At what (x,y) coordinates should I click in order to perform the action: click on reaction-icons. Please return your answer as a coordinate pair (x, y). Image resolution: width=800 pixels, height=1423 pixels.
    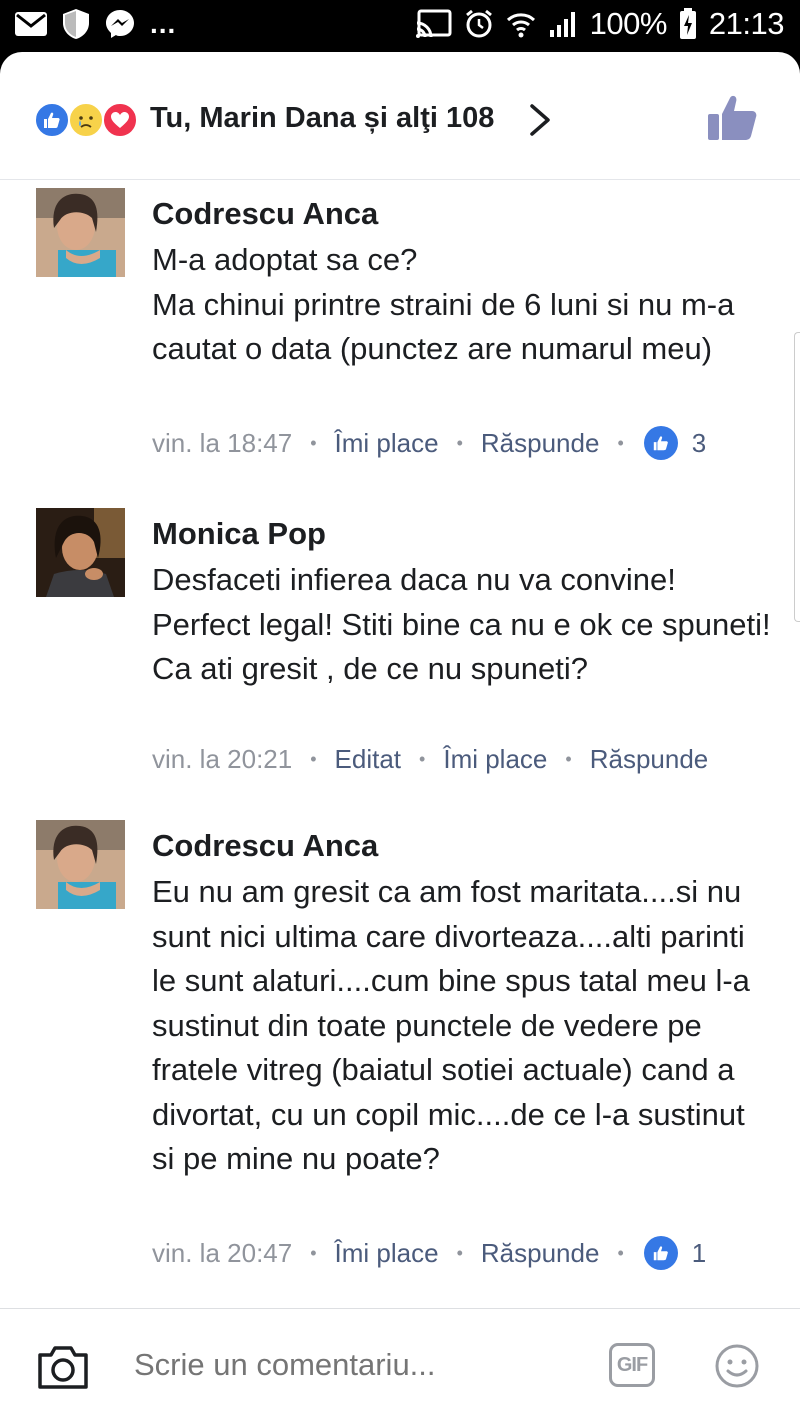
    Looking at the image, I should click on (90, 120).